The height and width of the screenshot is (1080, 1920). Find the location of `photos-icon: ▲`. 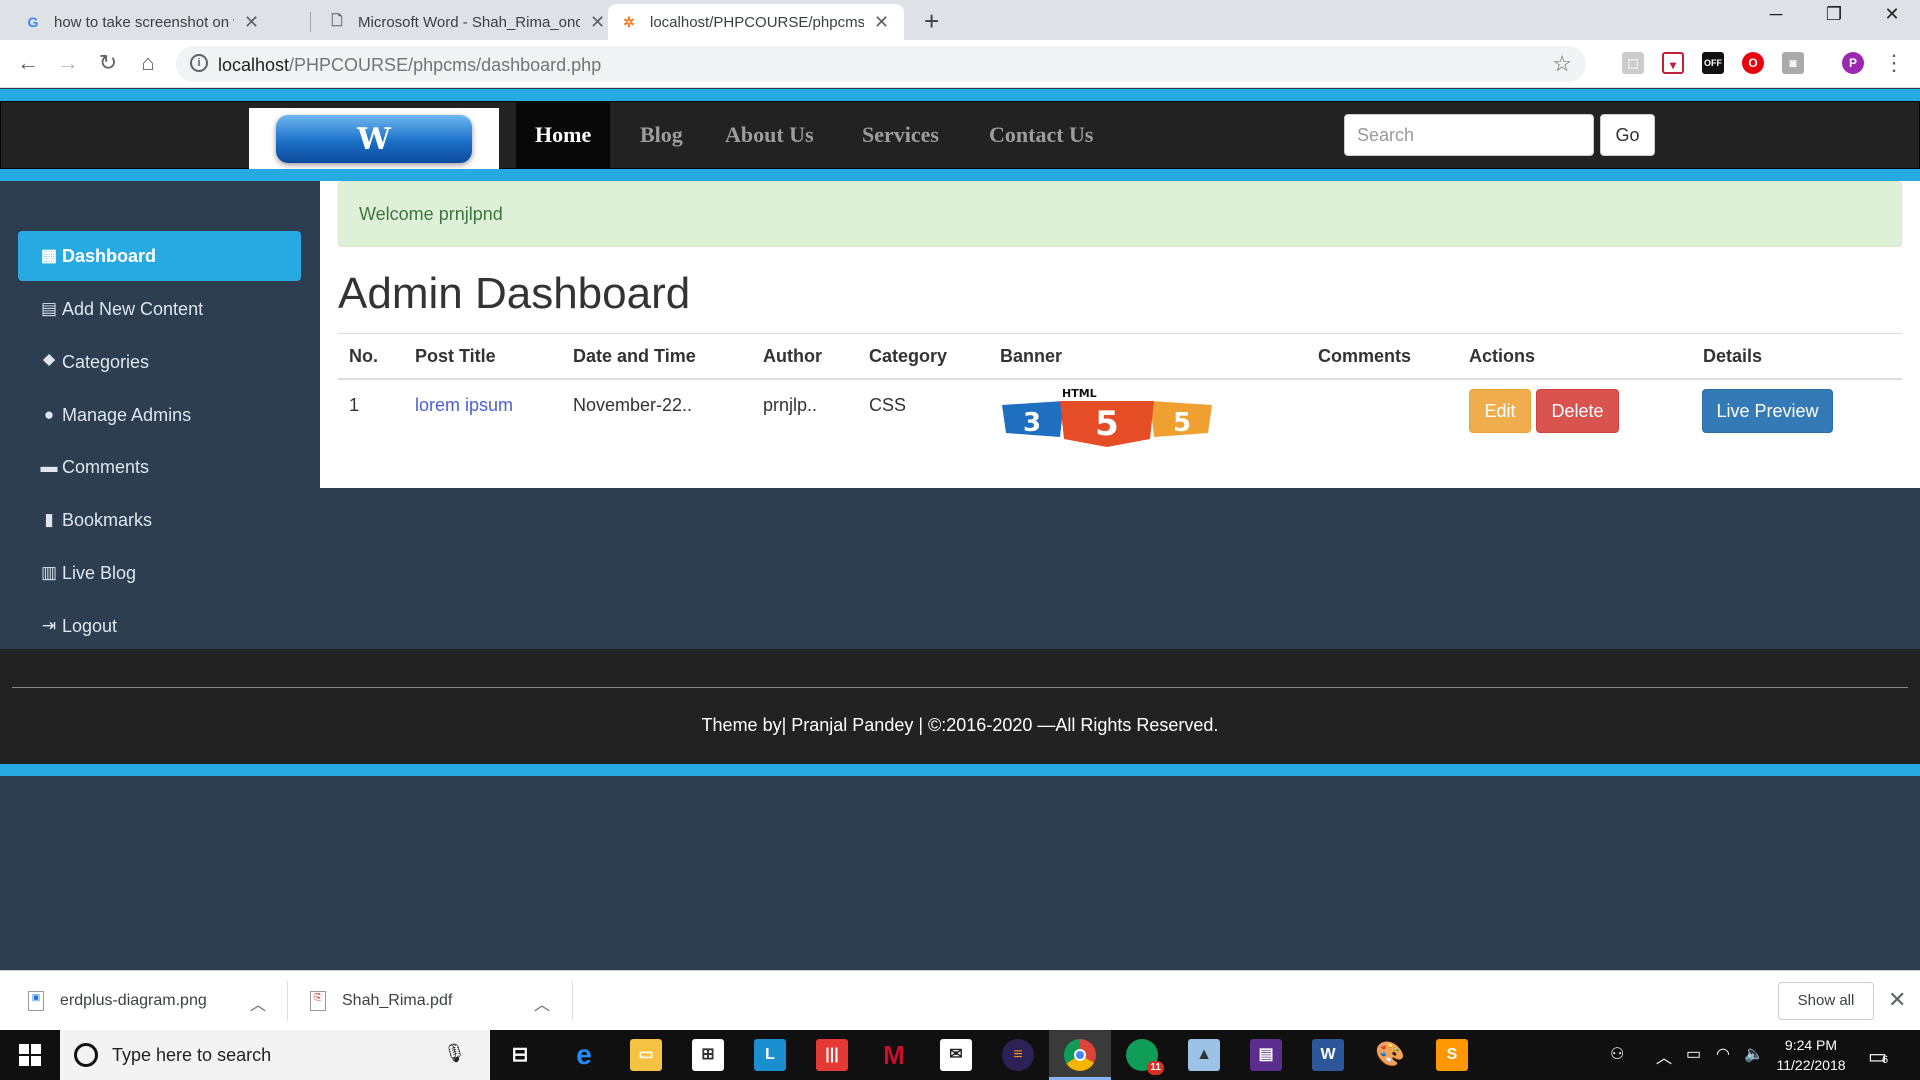

photos-icon: ▲ is located at coordinates (1204, 1055).